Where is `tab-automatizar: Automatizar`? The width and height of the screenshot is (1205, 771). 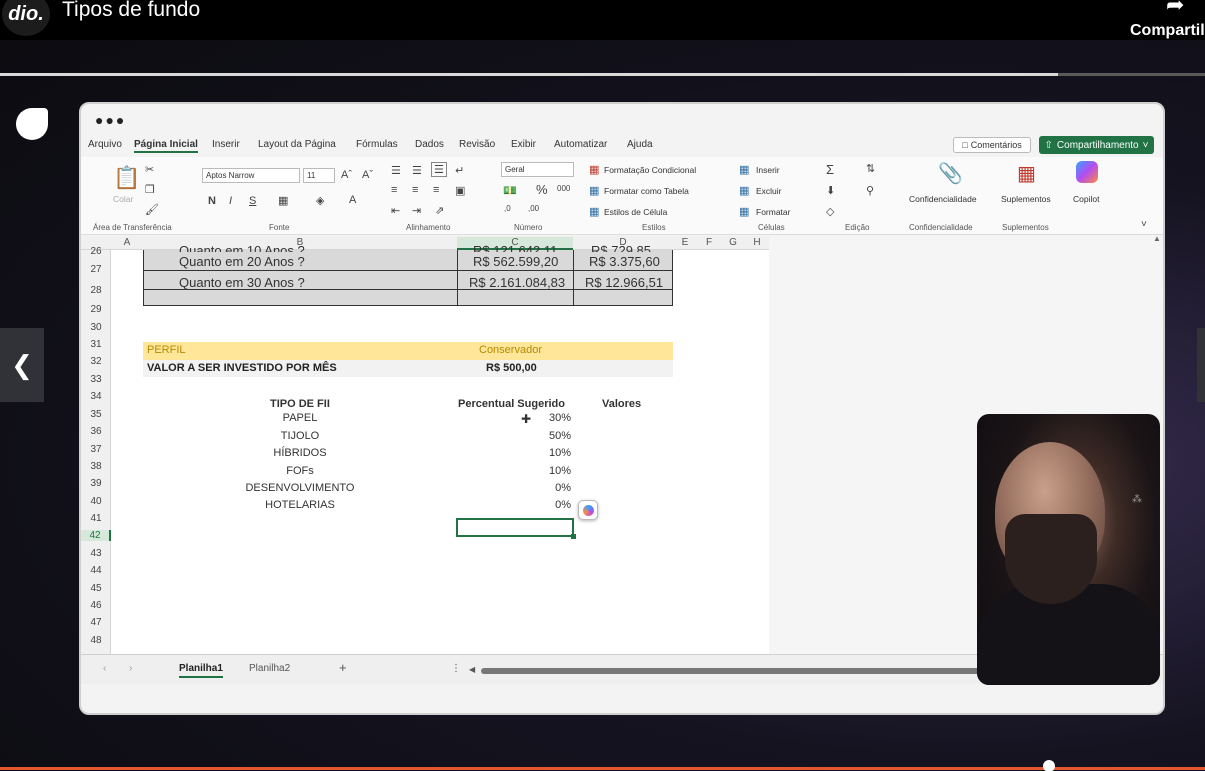 tab-automatizar: Automatizar is located at coordinates (580, 144).